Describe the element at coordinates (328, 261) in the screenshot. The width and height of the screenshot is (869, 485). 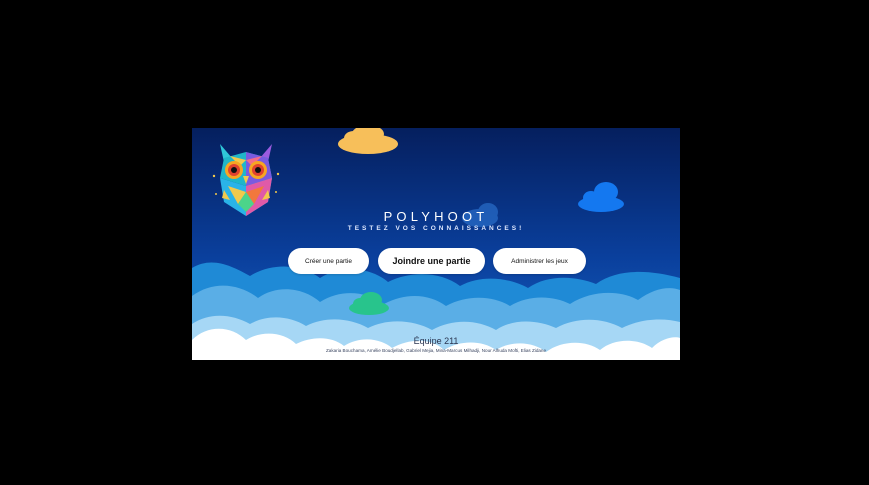
I see `create-game-button: Créer une partie` at that location.